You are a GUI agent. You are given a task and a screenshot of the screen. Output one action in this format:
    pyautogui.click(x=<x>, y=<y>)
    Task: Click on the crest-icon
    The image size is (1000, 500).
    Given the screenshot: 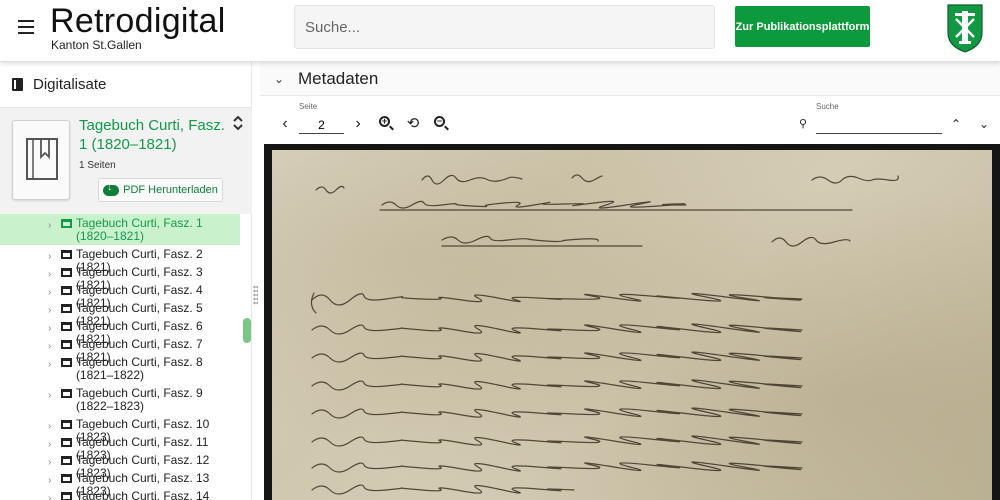 What is the action you would take?
    pyautogui.click(x=965, y=28)
    